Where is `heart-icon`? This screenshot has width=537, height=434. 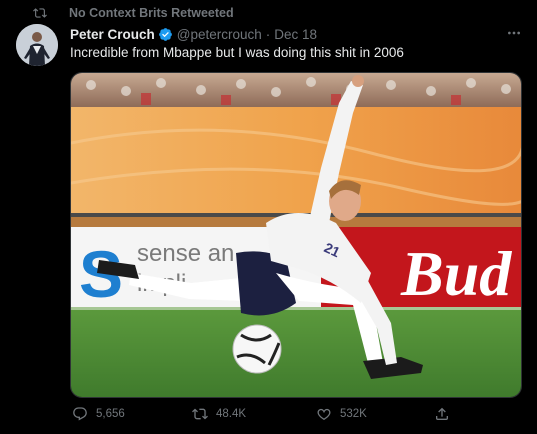
heart-icon is located at coordinates (324, 414).